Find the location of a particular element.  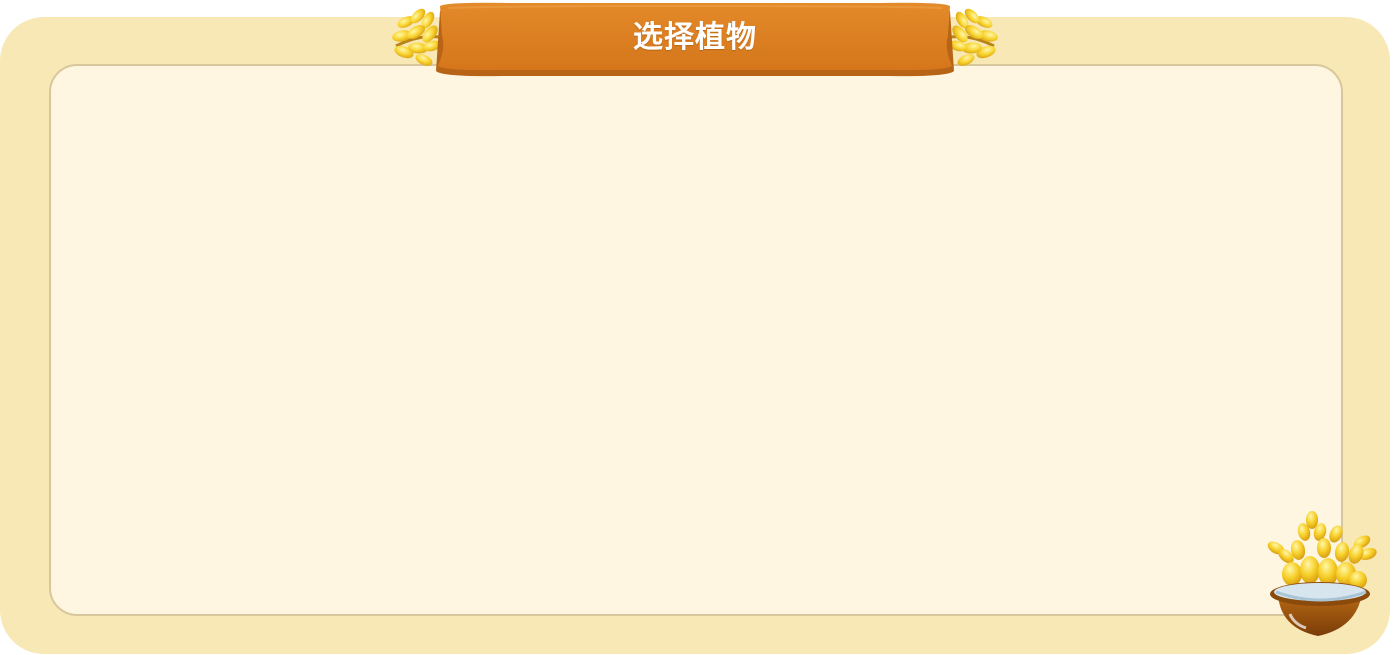

right-wheat-icon is located at coordinates (971, 37).